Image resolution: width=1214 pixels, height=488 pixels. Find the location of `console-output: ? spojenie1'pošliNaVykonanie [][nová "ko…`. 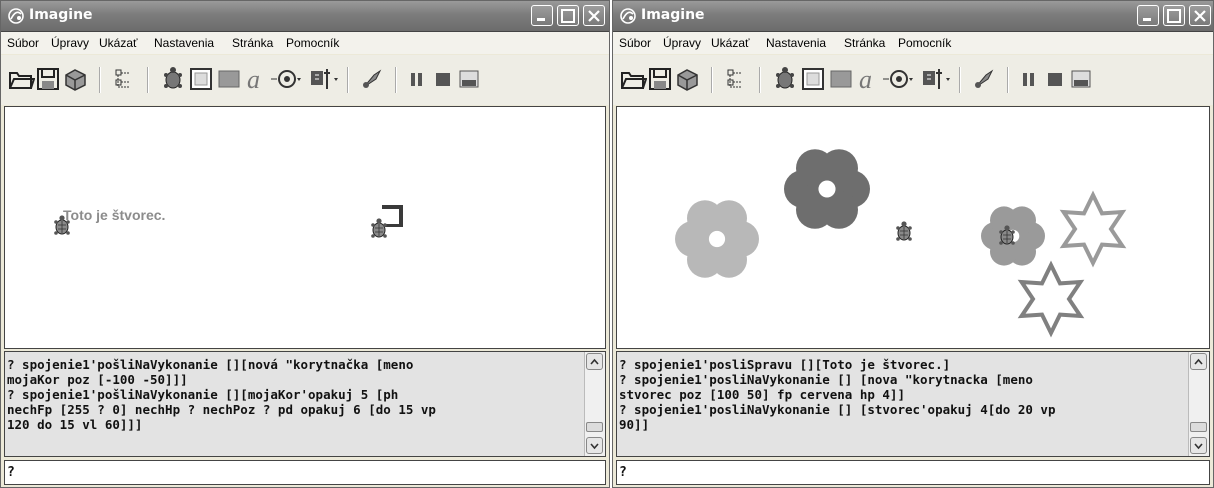

console-output: ? spojenie1'pošliNaVykonanie [][nová "ko… is located at coordinates (305, 404).